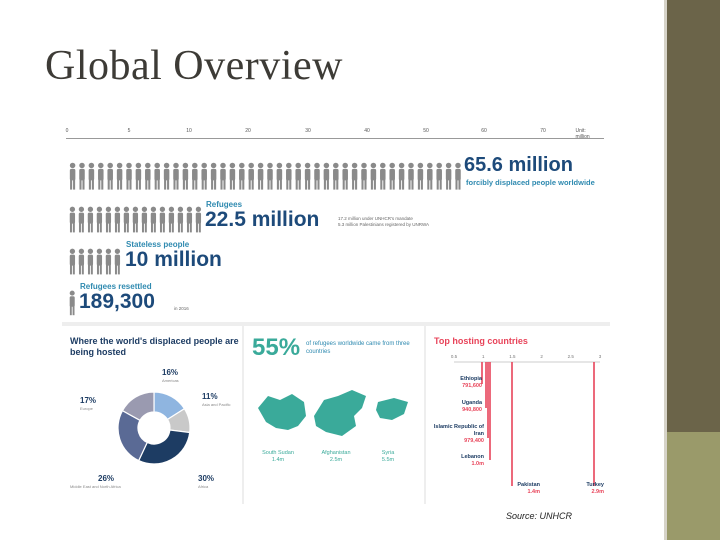  Describe the element at coordinates (336, 134) in the screenshot. I see `scale-bar: 0 5 10 20 30 40 50 60 70 Unit: million` at that location.